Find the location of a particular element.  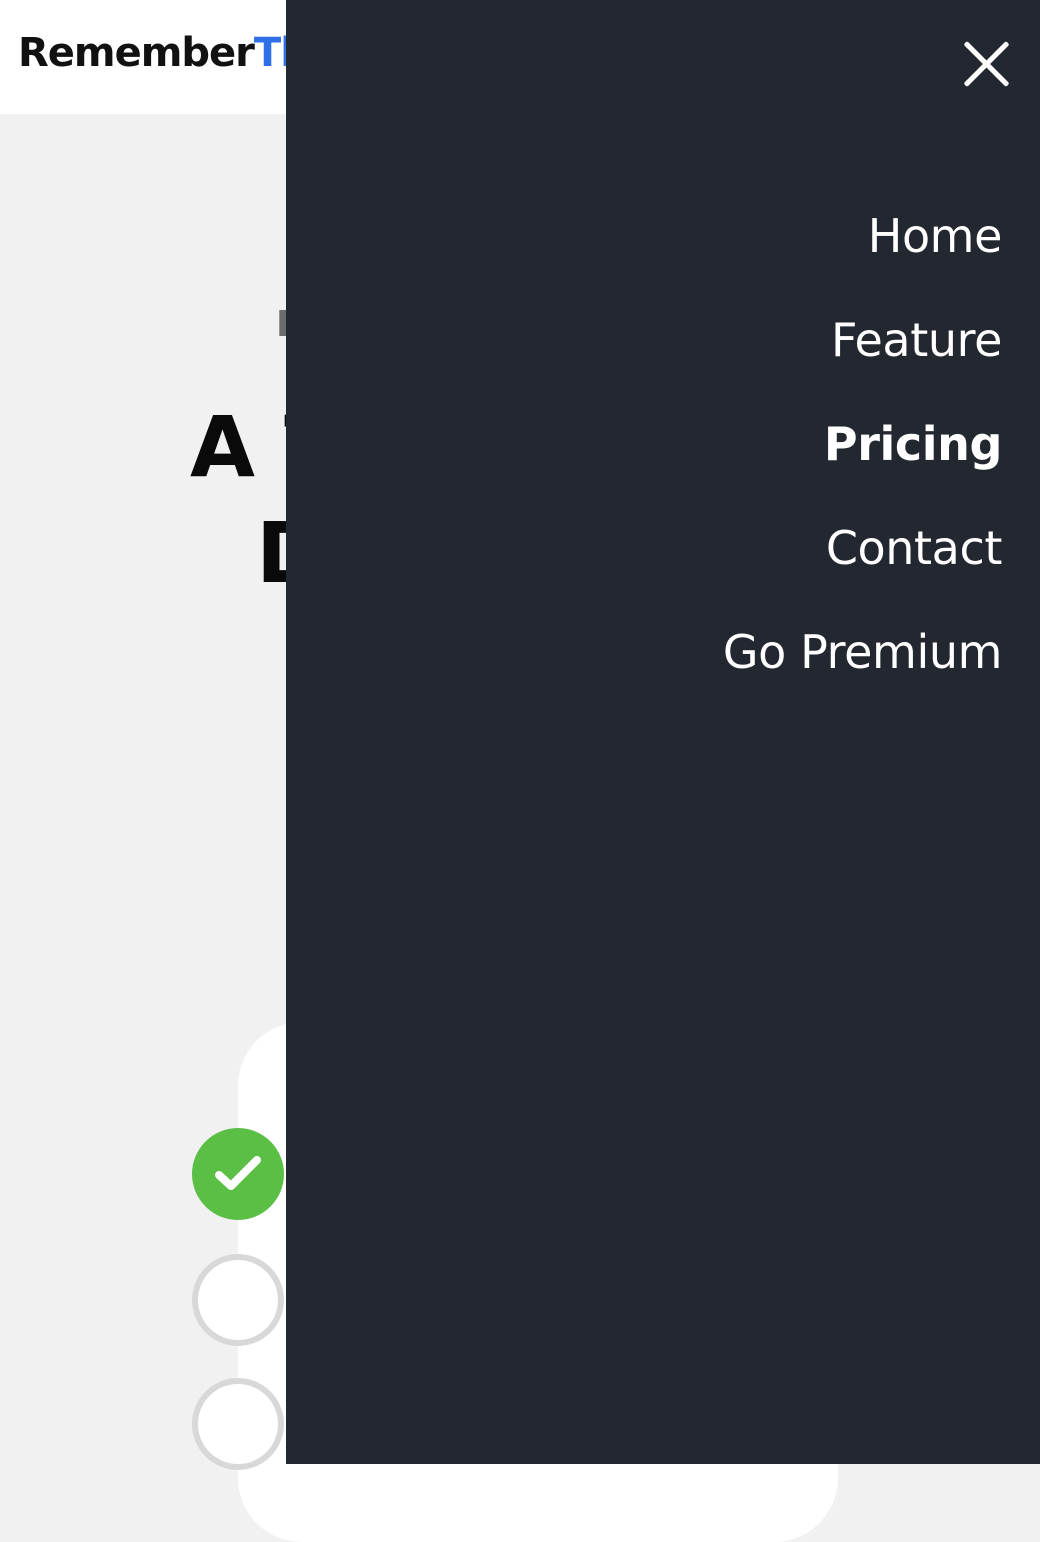

brand-logo: RememberTh is located at coordinates (163, 53).